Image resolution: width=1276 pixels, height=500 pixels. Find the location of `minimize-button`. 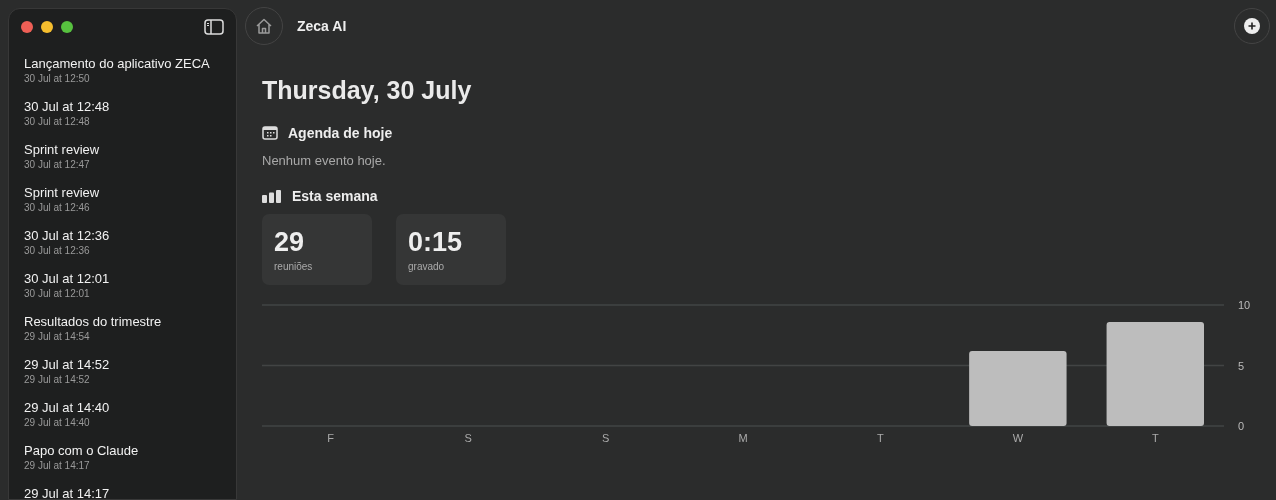

minimize-button is located at coordinates (47, 27).